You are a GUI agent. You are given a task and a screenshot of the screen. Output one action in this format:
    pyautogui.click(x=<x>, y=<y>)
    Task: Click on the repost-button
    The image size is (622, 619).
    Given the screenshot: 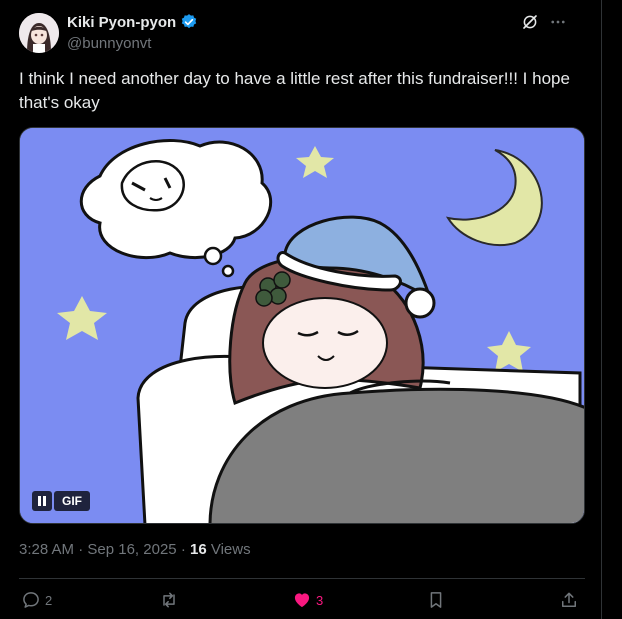 What is the action you would take?
    pyautogui.click(x=171, y=600)
    